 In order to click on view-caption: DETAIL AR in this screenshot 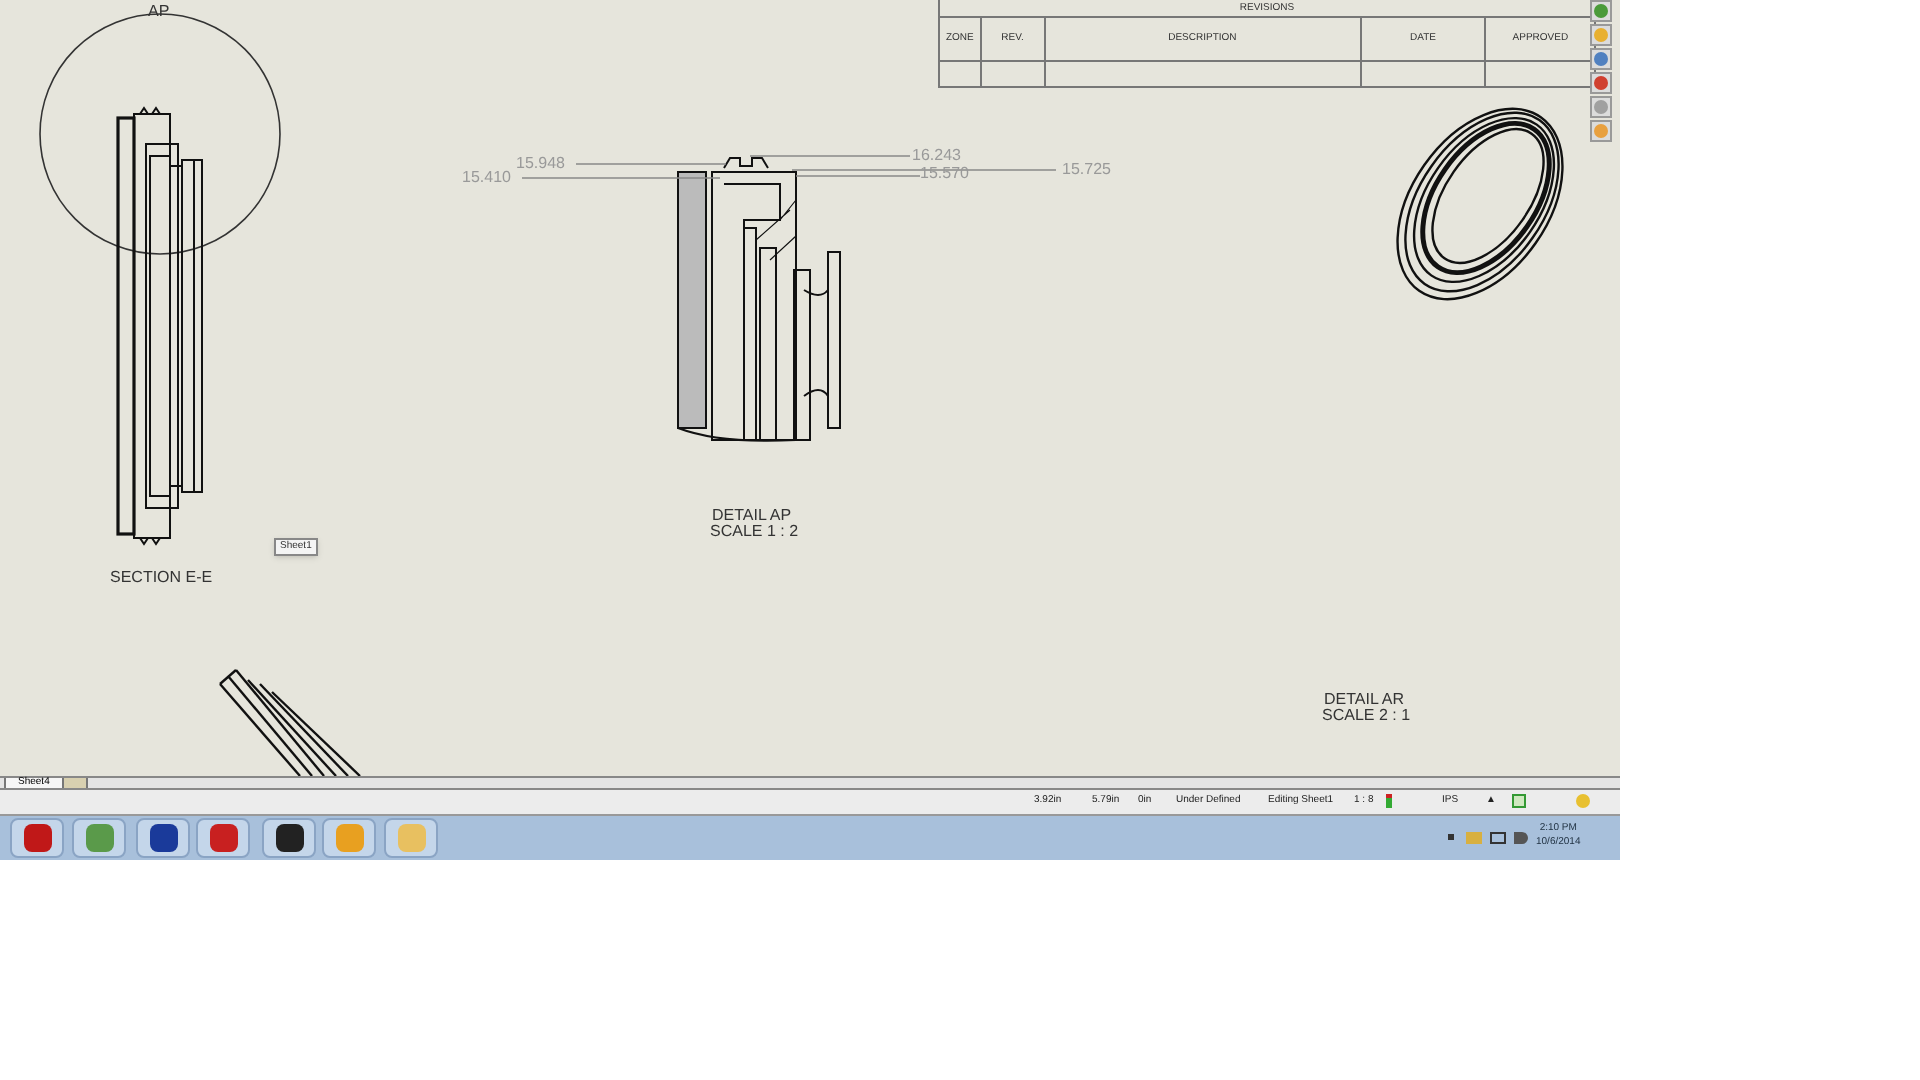, I will do `click(1364, 700)`.